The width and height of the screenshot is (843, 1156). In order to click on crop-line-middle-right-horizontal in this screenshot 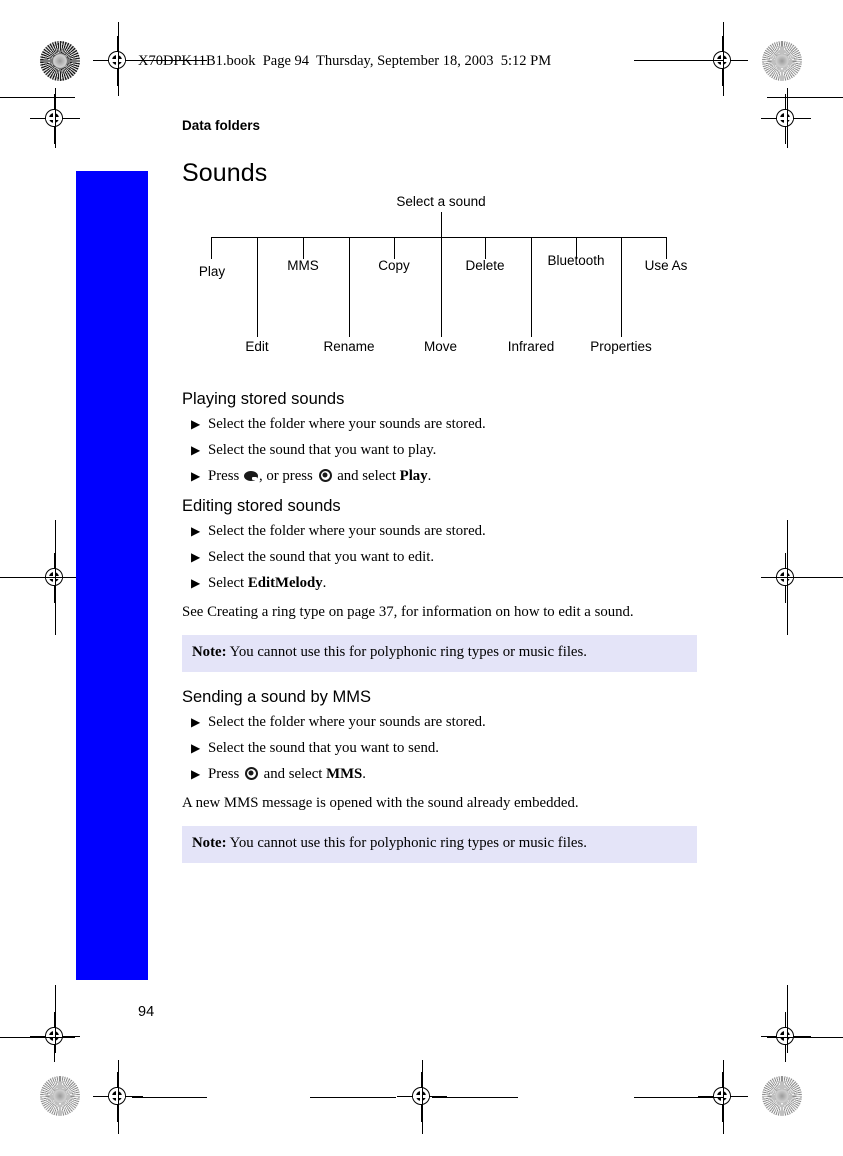, I will do `click(805, 577)`.